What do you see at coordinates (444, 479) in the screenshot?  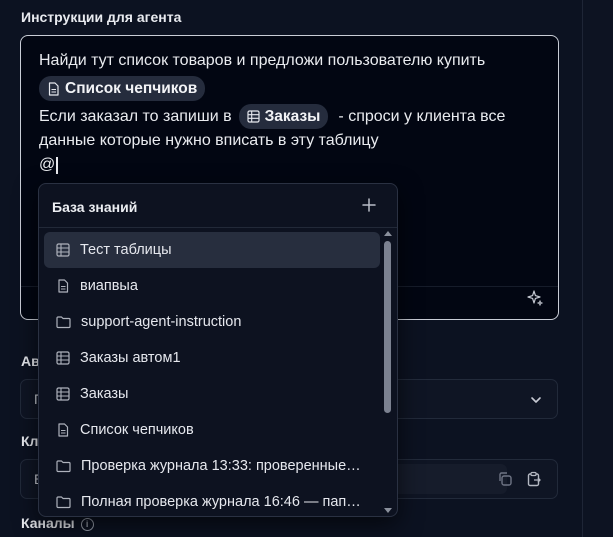 I see `key-input` at bounding box center [444, 479].